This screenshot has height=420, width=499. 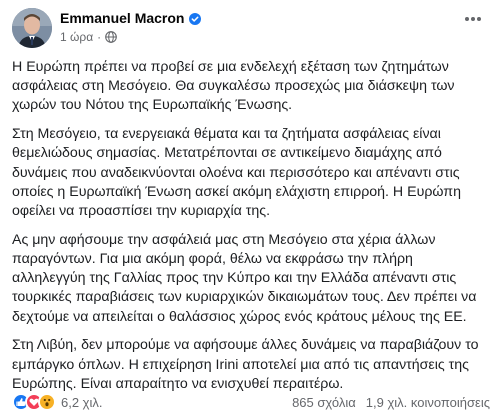 What do you see at coordinates (249, 28) in the screenshot?
I see `post-header: Emmanuel Macron 1 ώρα ·` at bounding box center [249, 28].